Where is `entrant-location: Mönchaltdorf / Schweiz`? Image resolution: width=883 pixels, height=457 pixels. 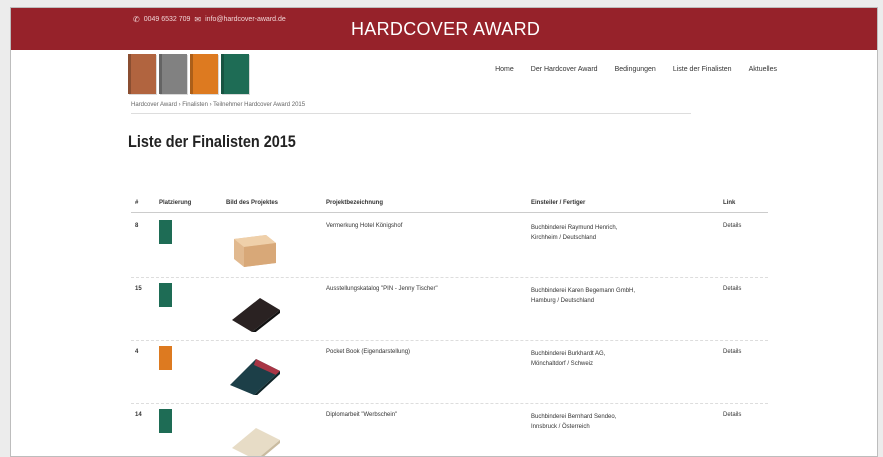
entrant-location: Mönchaltdorf / Schweiz is located at coordinates (562, 364).